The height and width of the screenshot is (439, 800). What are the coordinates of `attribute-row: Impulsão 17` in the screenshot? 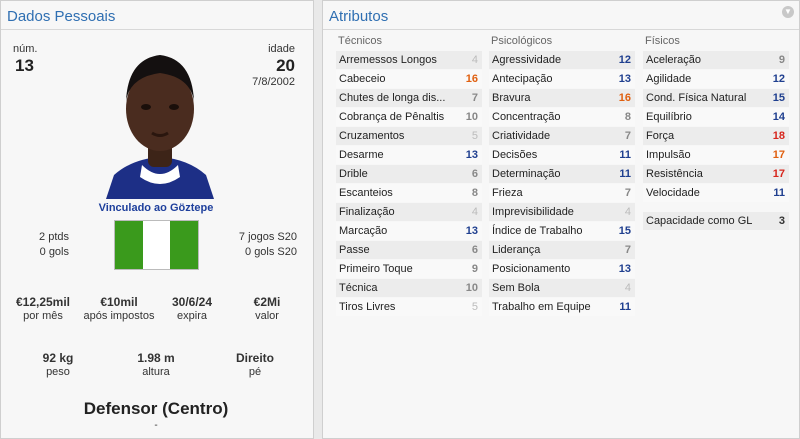 It's located at (716, 155).